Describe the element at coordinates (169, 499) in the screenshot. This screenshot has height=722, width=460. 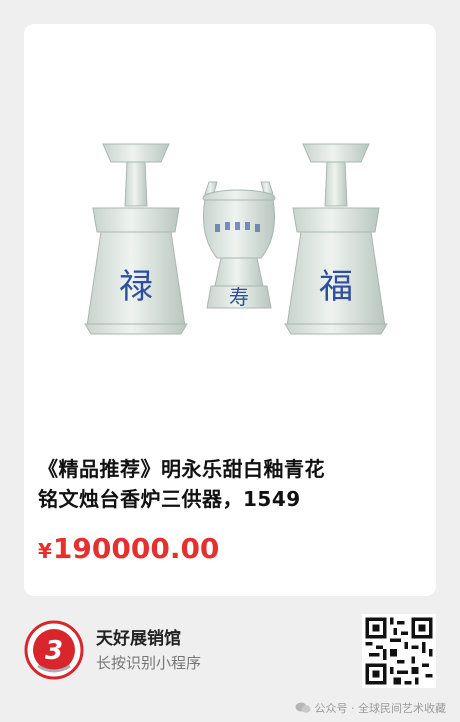
I see `product-title-line2: 铭文烛台香炉三供器，1549` at that location.